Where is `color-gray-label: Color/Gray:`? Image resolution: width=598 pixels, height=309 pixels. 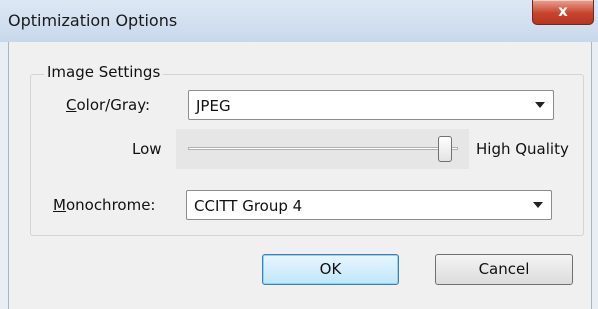 color-gray-label: Color/Gray: is located at coordinates (108, 105).